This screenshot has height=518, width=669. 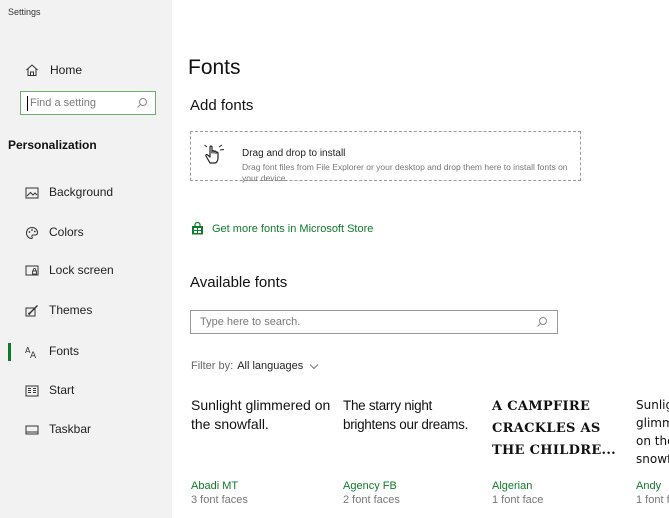 What do you see at coordinates (212, 366) in the screenshot?
I see `filter-label: Filter by:` at bounding box center [212, 366].